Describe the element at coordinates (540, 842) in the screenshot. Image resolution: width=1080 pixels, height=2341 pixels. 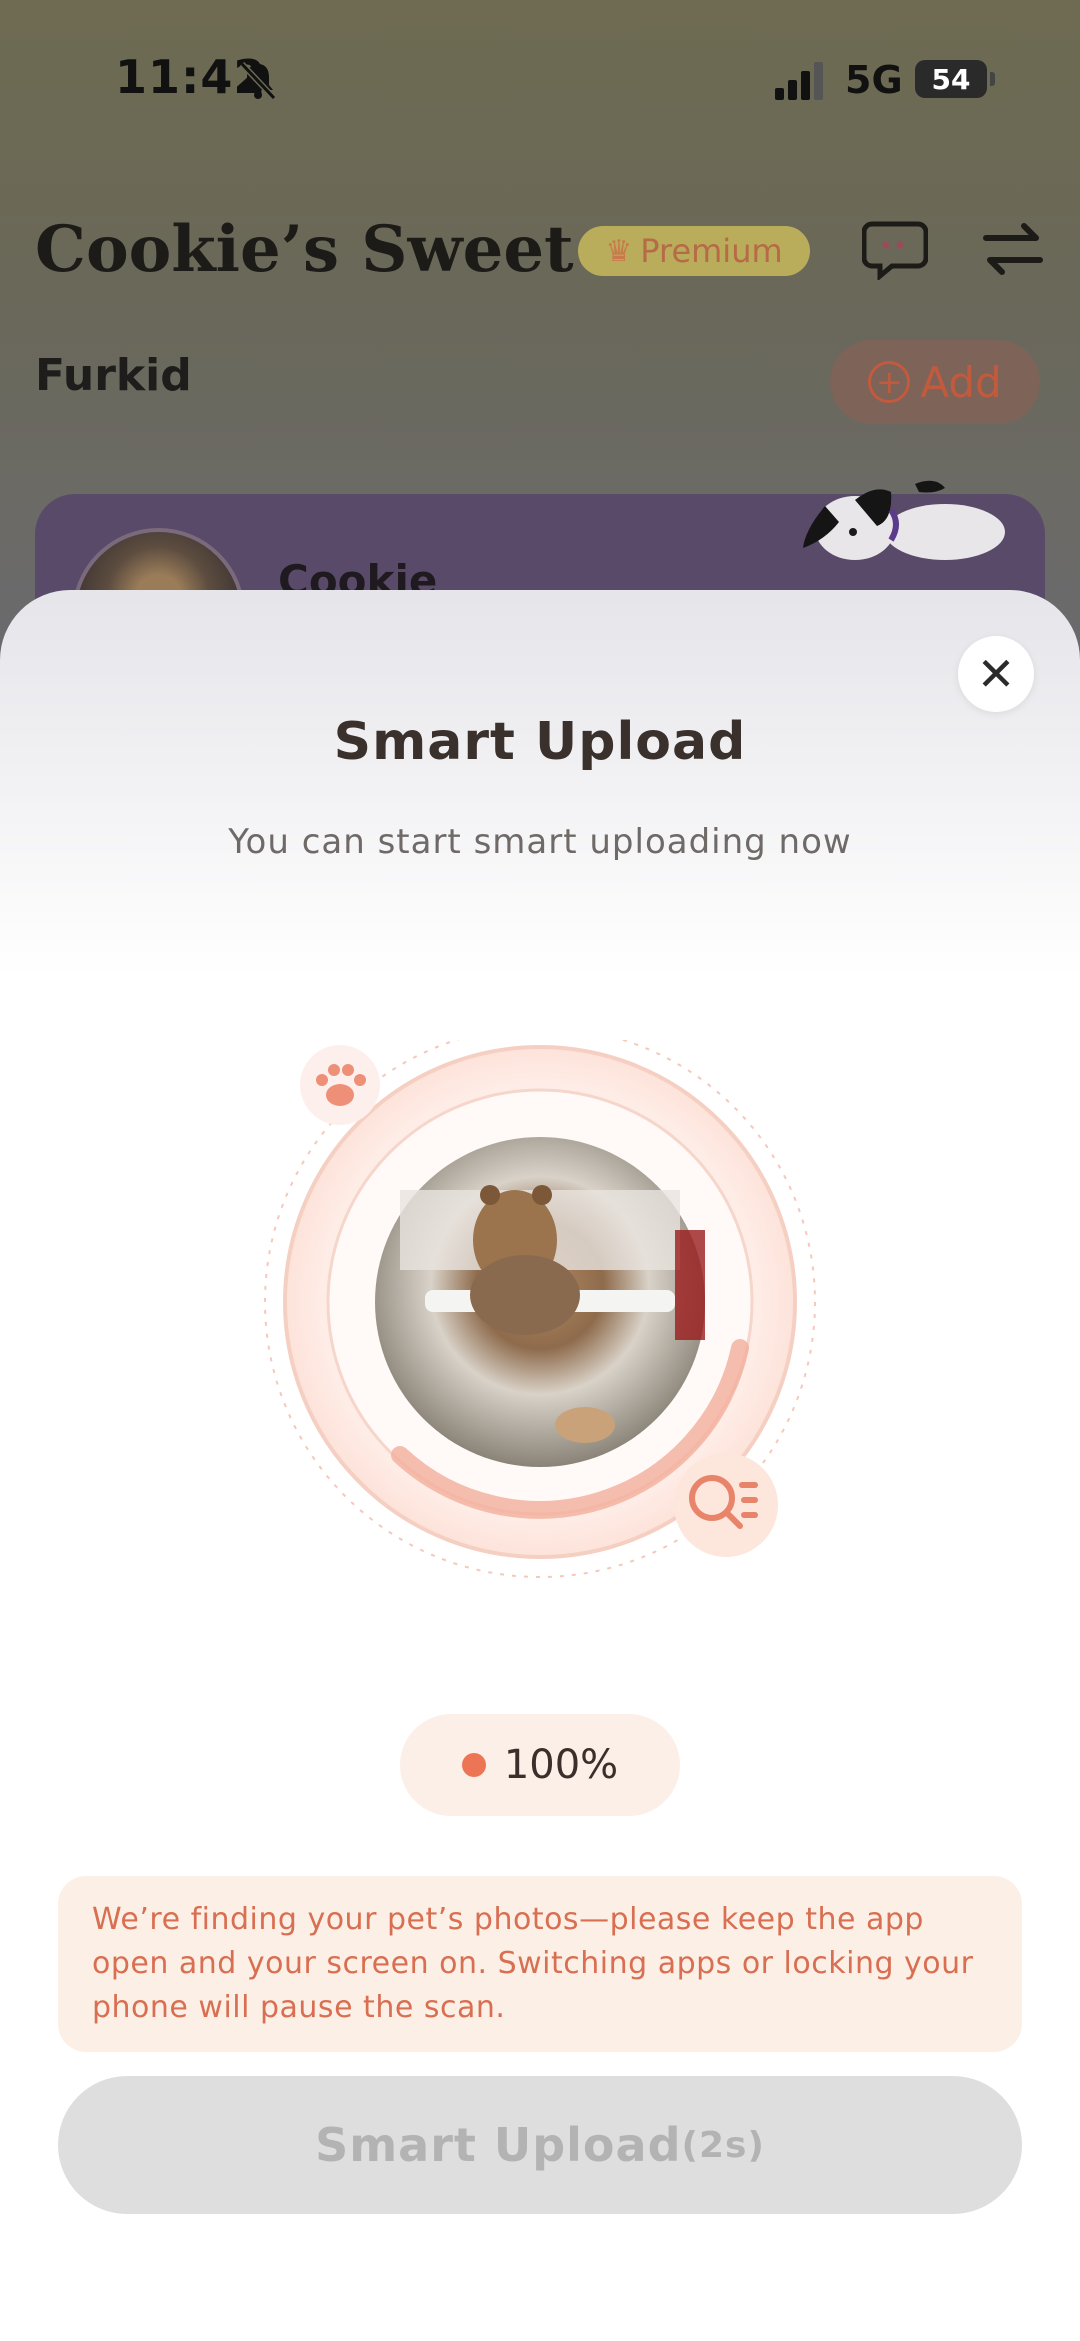
I see `sheet-subtitle: You can start smart uploading now` at that location.